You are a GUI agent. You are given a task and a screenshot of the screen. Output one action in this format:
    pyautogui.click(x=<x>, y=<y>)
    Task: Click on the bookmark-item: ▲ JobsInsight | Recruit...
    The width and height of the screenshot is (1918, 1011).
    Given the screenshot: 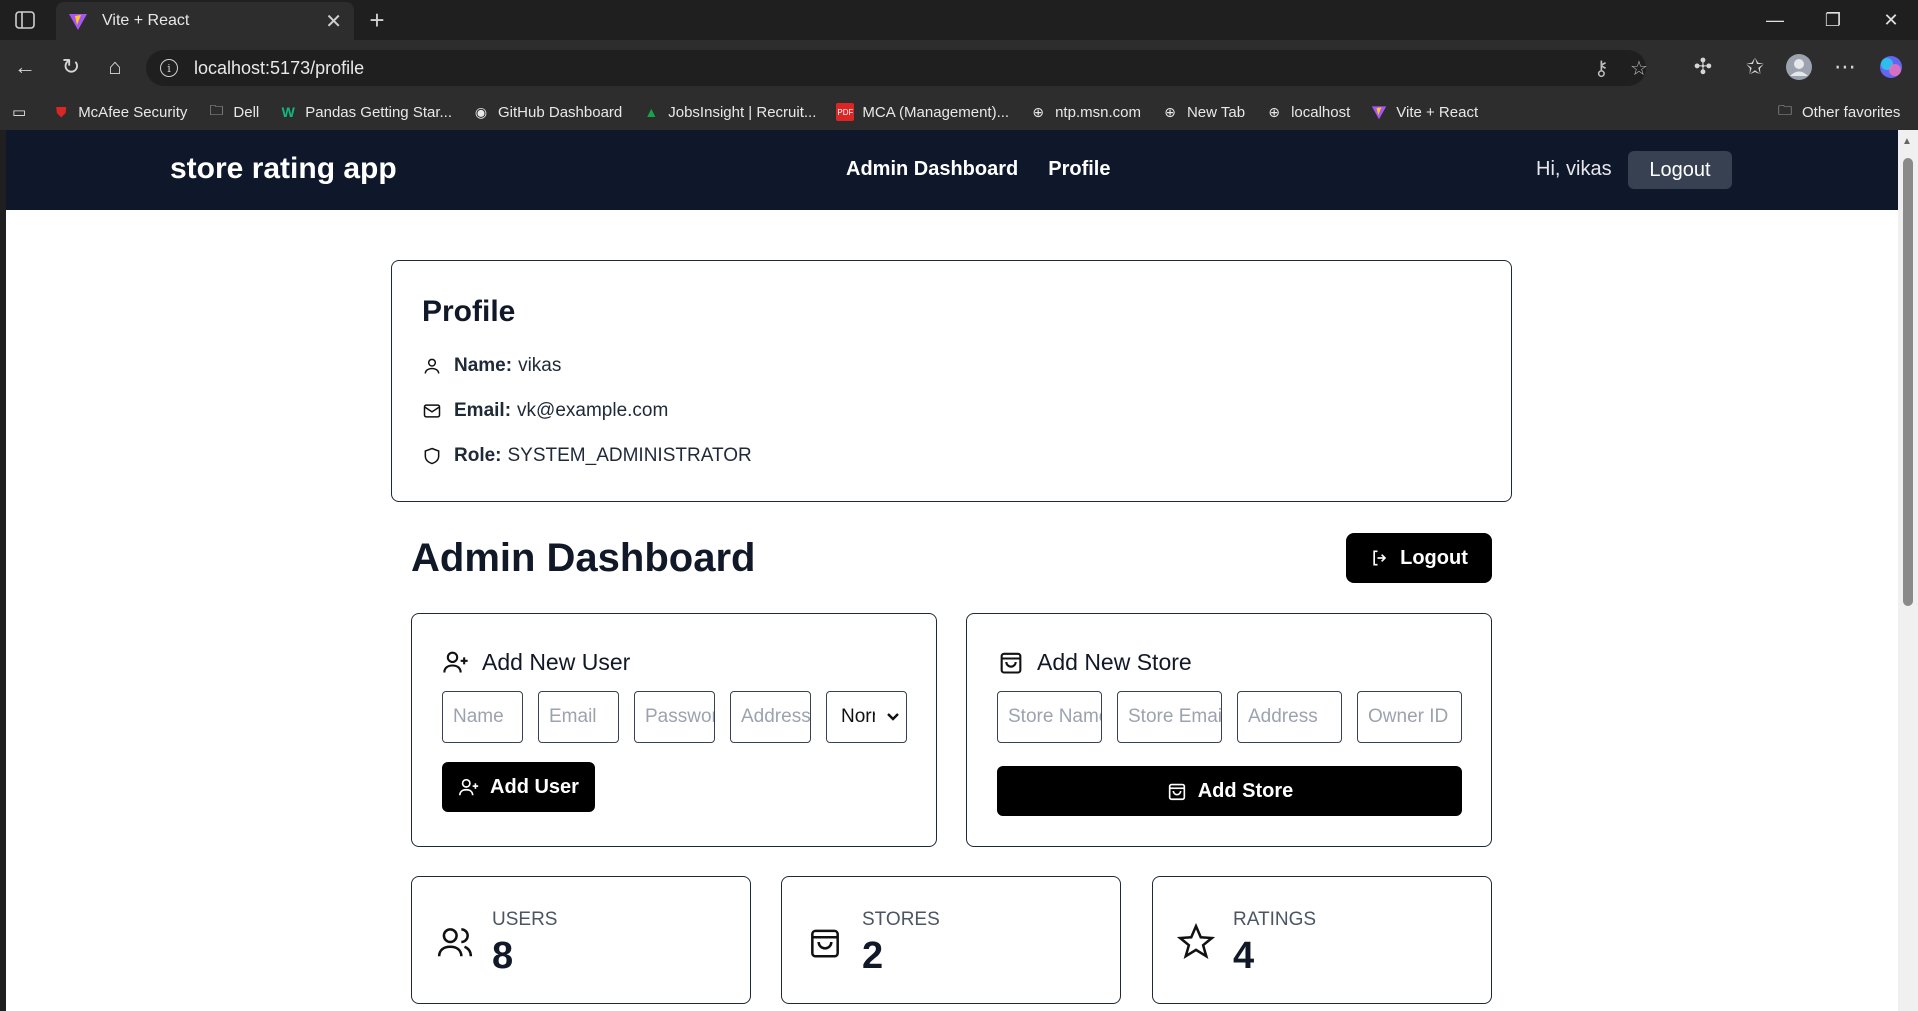 What is the action you would take?
    pyautogui.click(x=729, y=112)
    